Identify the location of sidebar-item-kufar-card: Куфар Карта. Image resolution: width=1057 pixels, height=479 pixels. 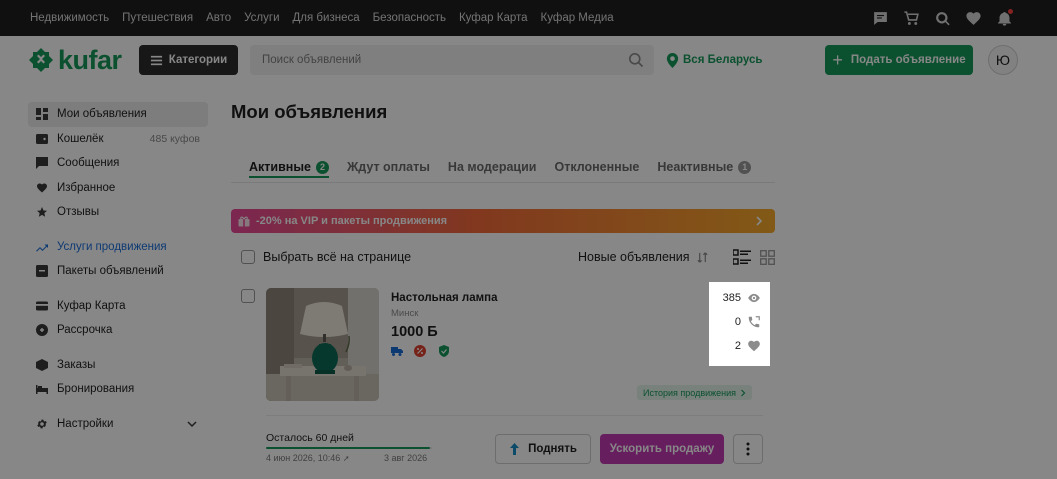
(118, 306).